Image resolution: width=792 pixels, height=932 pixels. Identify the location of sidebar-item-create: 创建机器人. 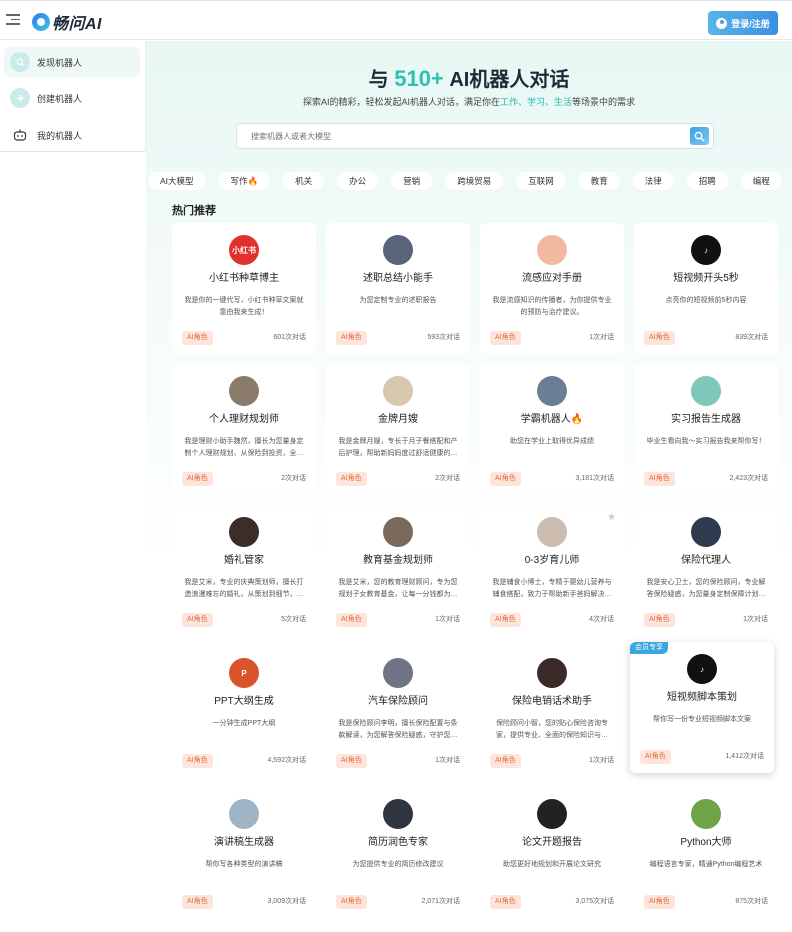
(72, 98).